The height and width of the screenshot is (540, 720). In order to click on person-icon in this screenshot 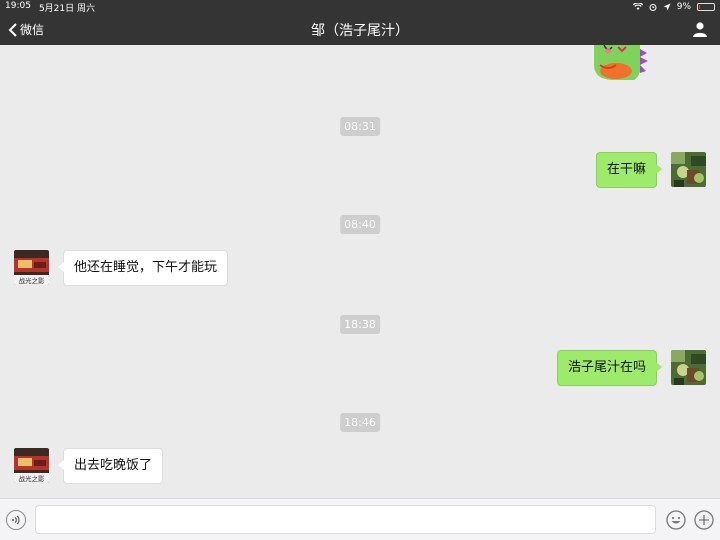, I will do `click(700, 29)`.